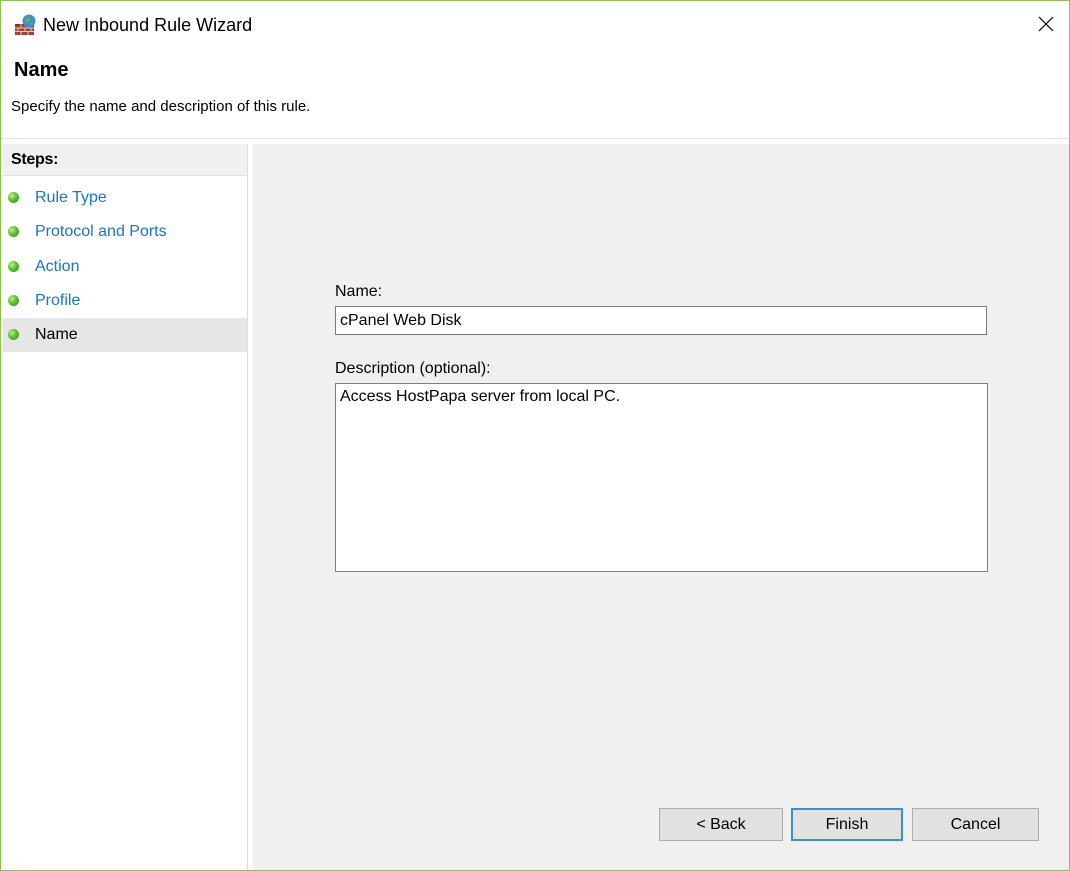 The width and height of the screenshot is (1070, 871). What do you see at coordinates (847, 824) in the screenshot?
I see `finish-button: Finish` at bounding box center [847, 824].